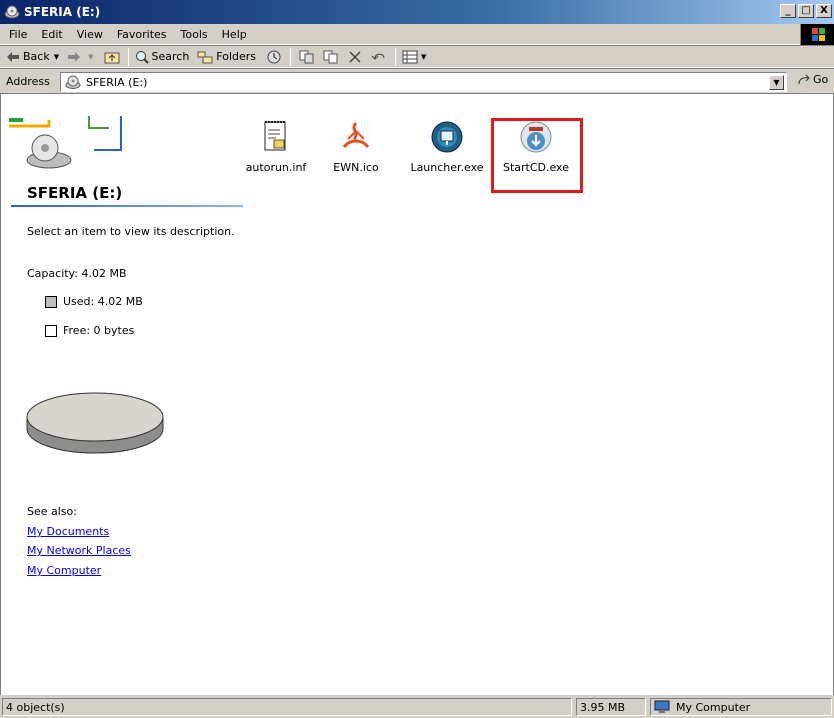 This screenshot has height=718, width=834. Describe the element at coordinates (56, 57) in the screenshot. I see `back-dropdown-icon: ▼` at that location.